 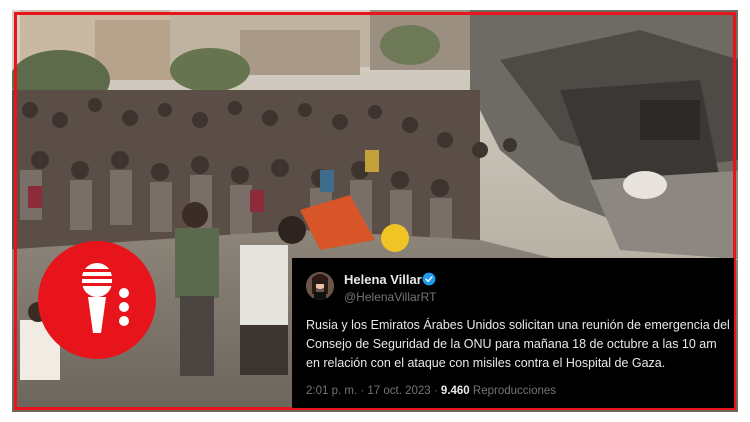 What do you see at coordinates (398, 391) in the screenshot?
I see `tweet-date: 17 oct. 2023` at bounding box center [398, 391].